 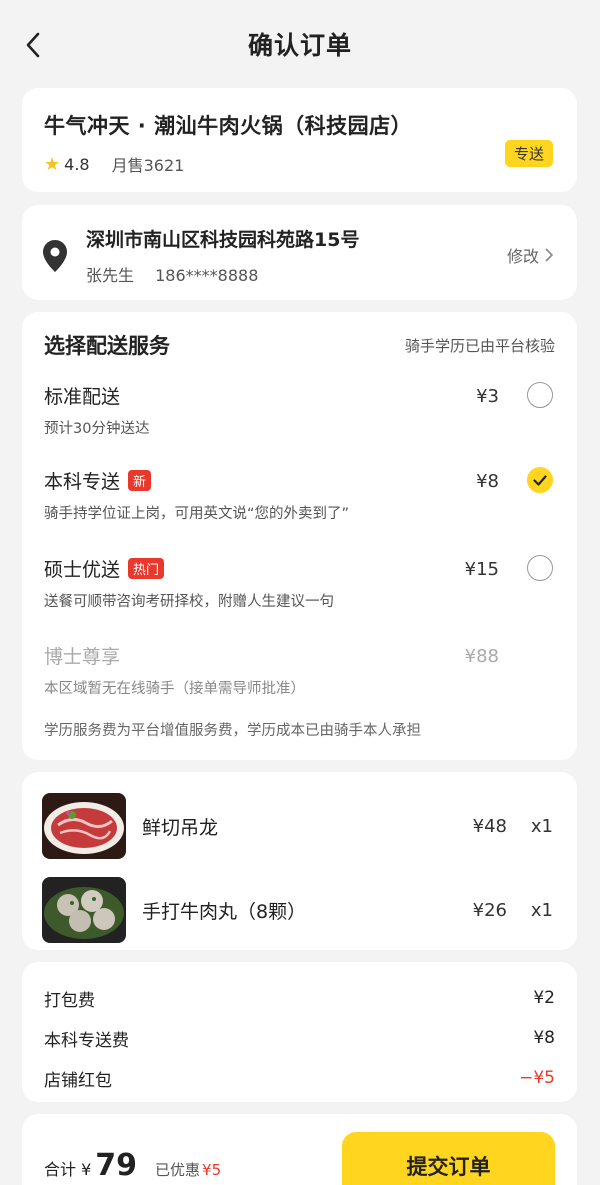 I want to click on hot-tag-badge: 热门, so click(x=146, y=568).